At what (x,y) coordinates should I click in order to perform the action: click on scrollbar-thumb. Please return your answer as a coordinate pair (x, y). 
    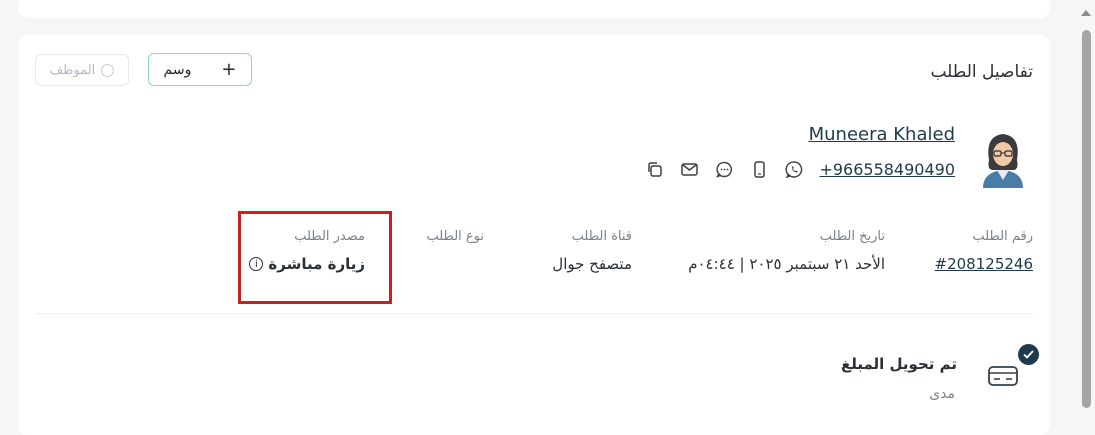
    Looking at the image, I should click on (1086, 219).